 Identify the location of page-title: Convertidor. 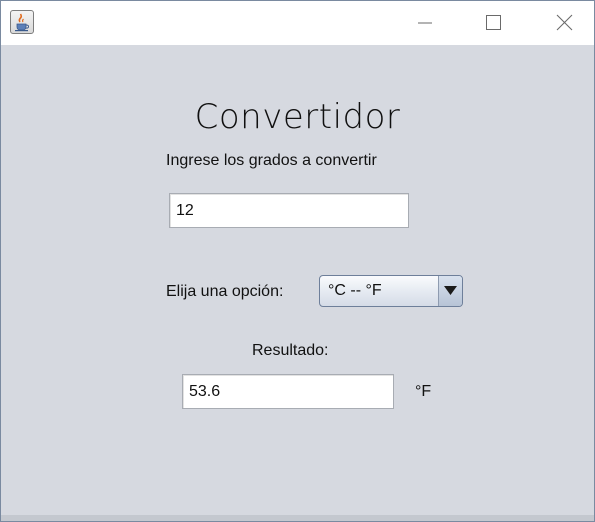
(297, 117).